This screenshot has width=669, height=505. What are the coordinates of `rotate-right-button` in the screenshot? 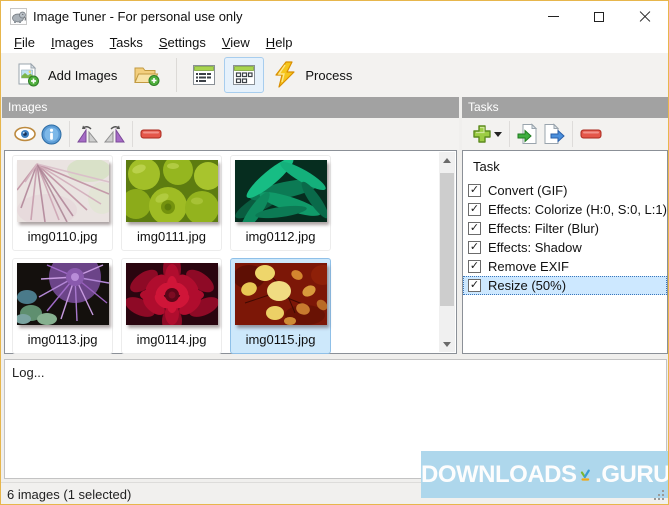 It's located at (114, 134).